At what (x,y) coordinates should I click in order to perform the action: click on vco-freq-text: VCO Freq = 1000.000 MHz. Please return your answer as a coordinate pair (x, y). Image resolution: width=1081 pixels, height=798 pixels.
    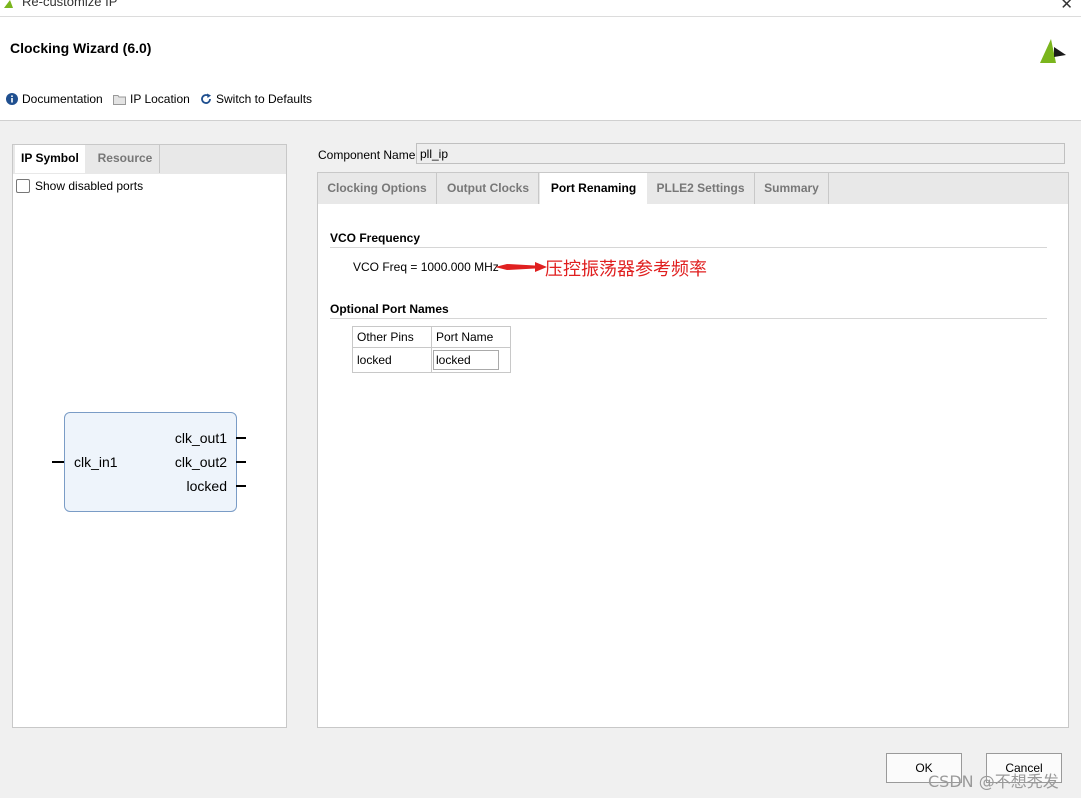
    Looking at the image, I should click on (426, 267).